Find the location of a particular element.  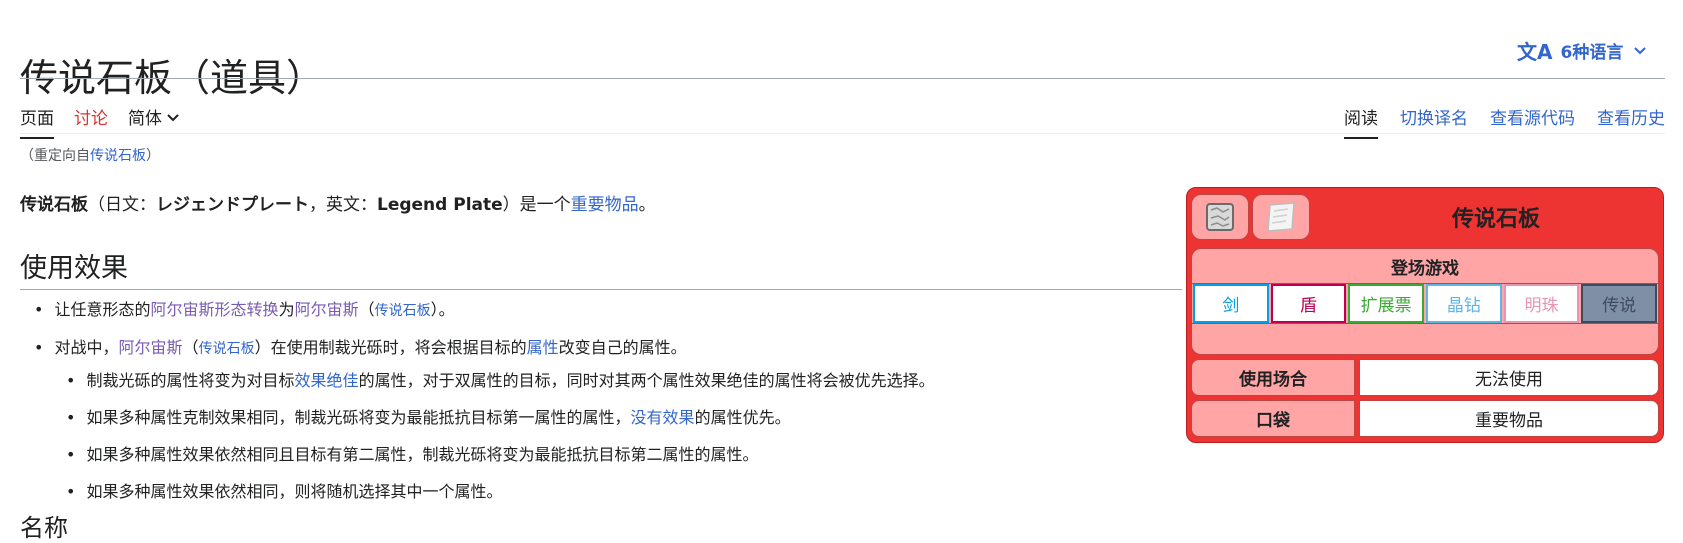

pocket-value: 重要物品 is located at coordinates (1509, 418).